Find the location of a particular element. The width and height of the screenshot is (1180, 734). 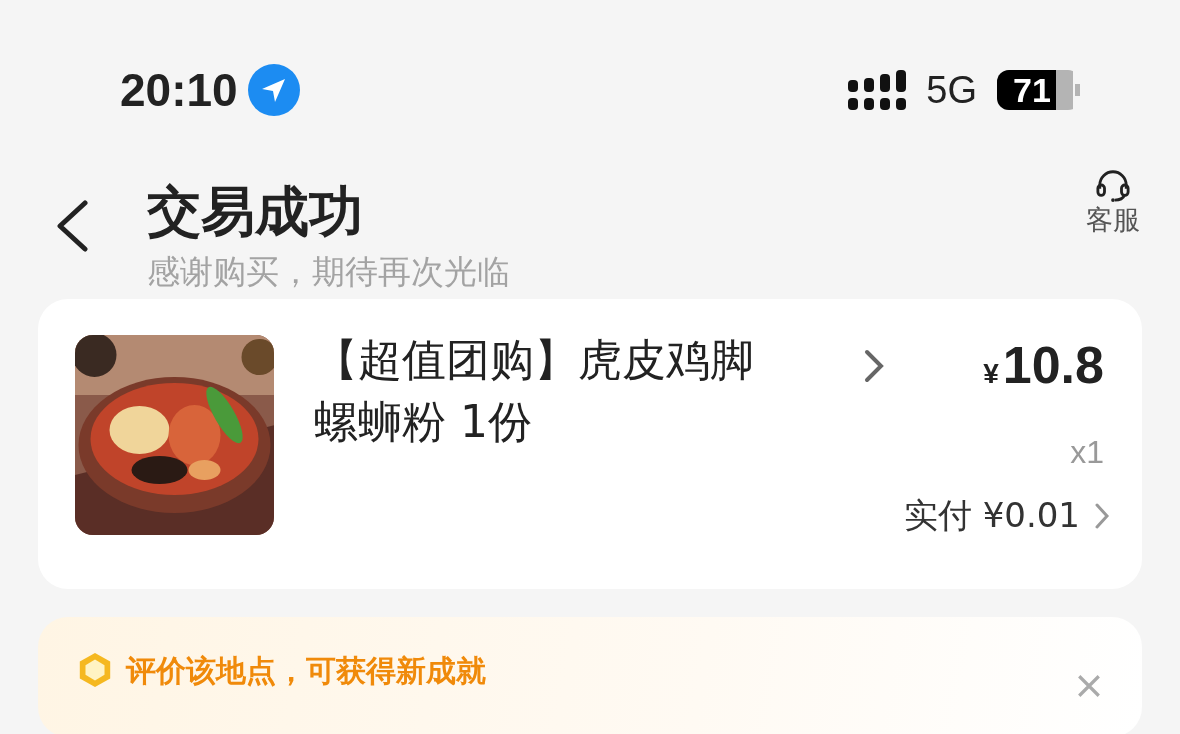

review-prompt: 评价该地点，可获得新成就 is located at coordinates (306, 671).